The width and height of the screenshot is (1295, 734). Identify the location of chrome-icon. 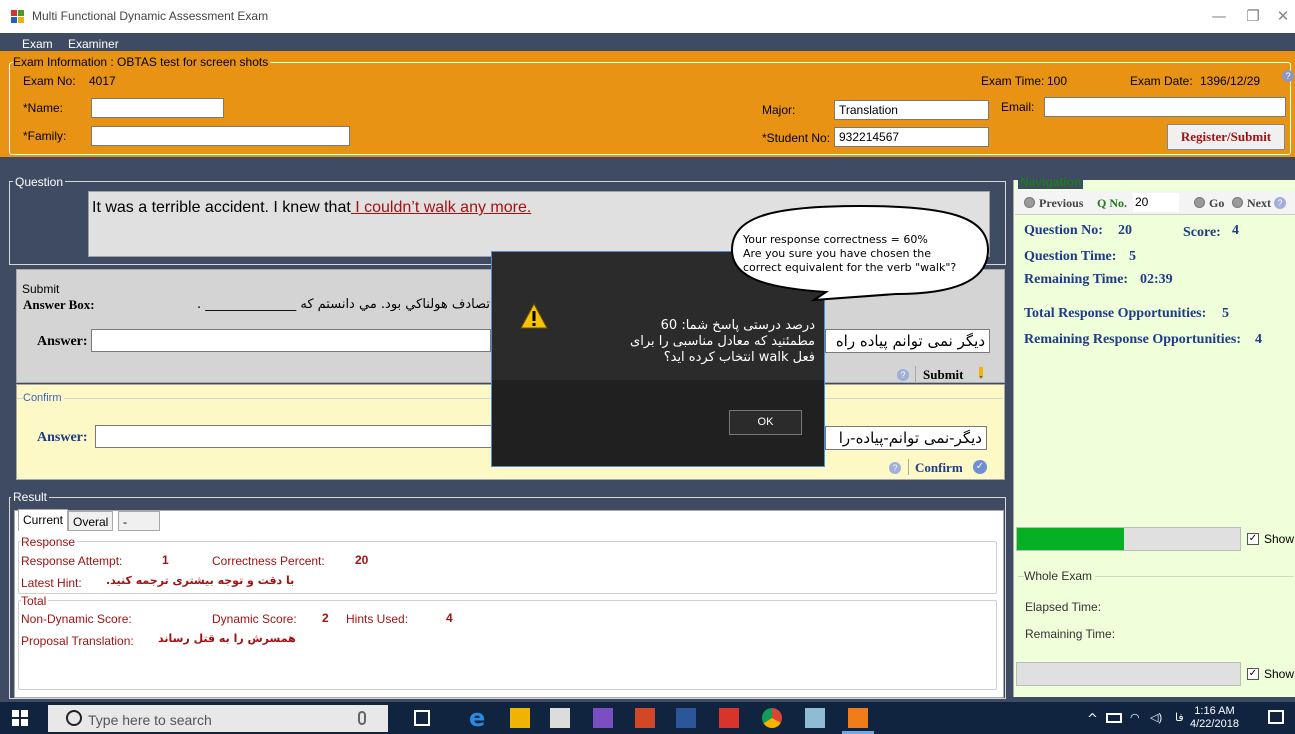
(772, 718).